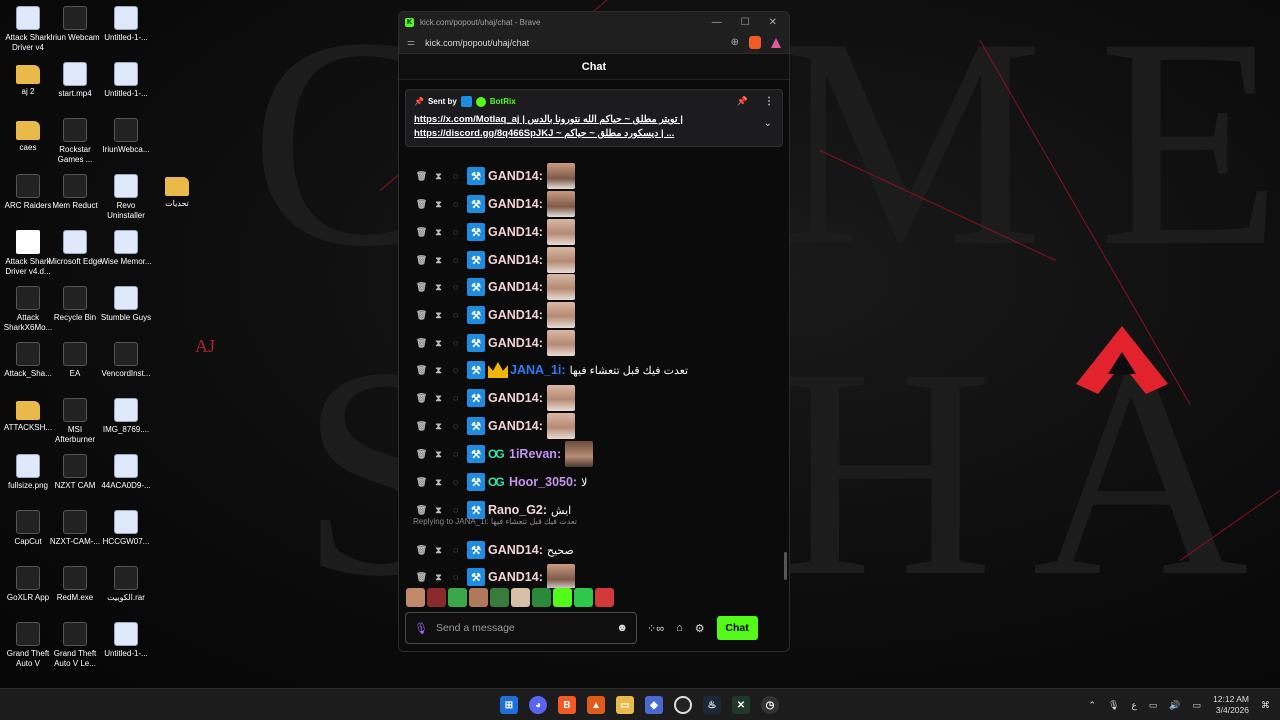  I want to click on kicks-icon: ⁘∞, so click(655, 628).